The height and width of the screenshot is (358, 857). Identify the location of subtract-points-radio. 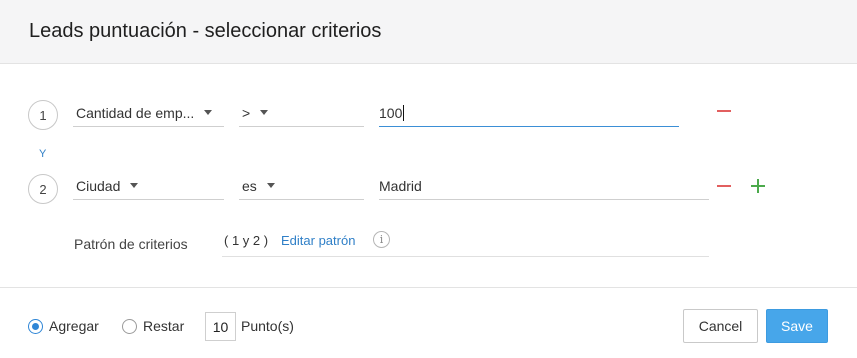
(129, 326).